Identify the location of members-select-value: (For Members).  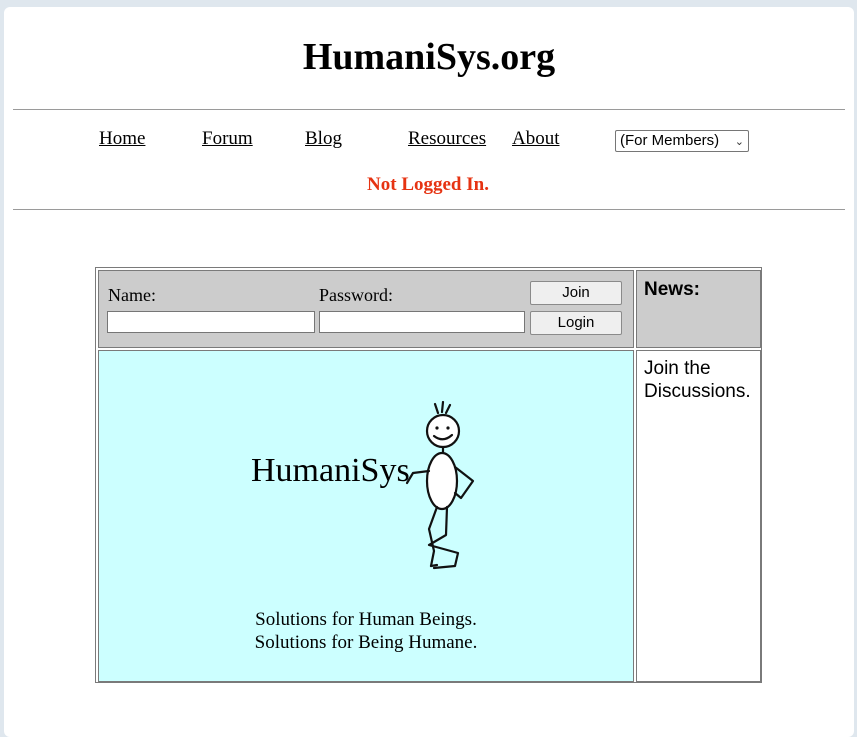
(670, 140).